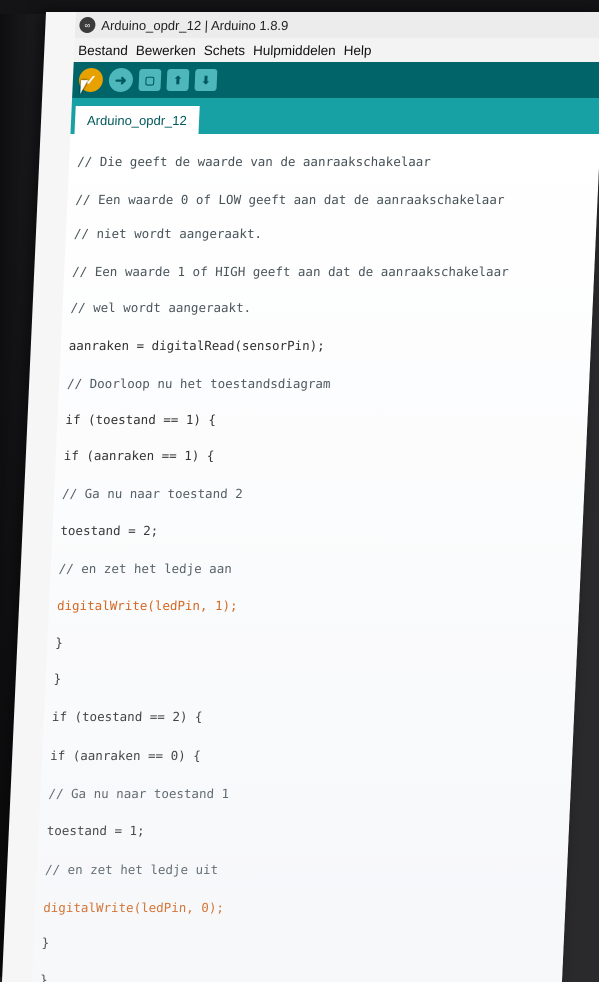  What do you see at coordinates (168, 233) in the screenshot?
I see `code-line: // niet wordt aangeraakt.` at bounding box center [168, 233].